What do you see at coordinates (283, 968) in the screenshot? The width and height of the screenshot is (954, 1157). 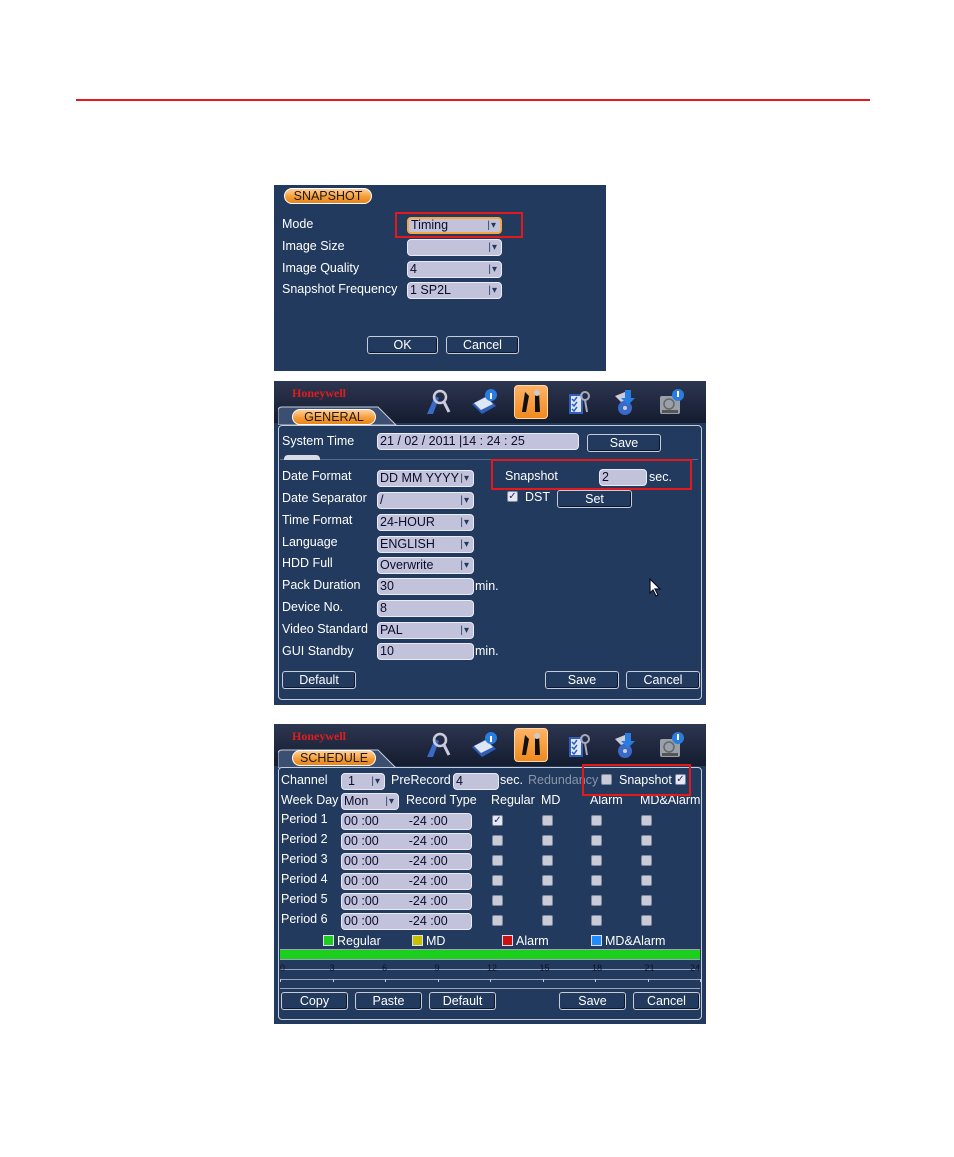 I see `timeline-tick-label: 0` at bounding box center [283, 968].